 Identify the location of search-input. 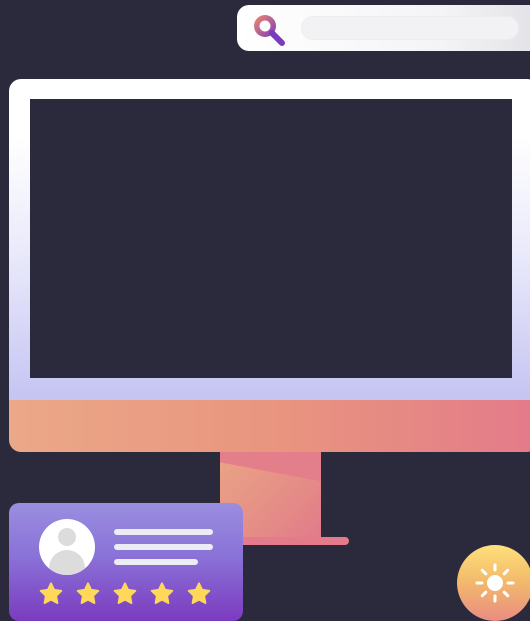
(410, 28).